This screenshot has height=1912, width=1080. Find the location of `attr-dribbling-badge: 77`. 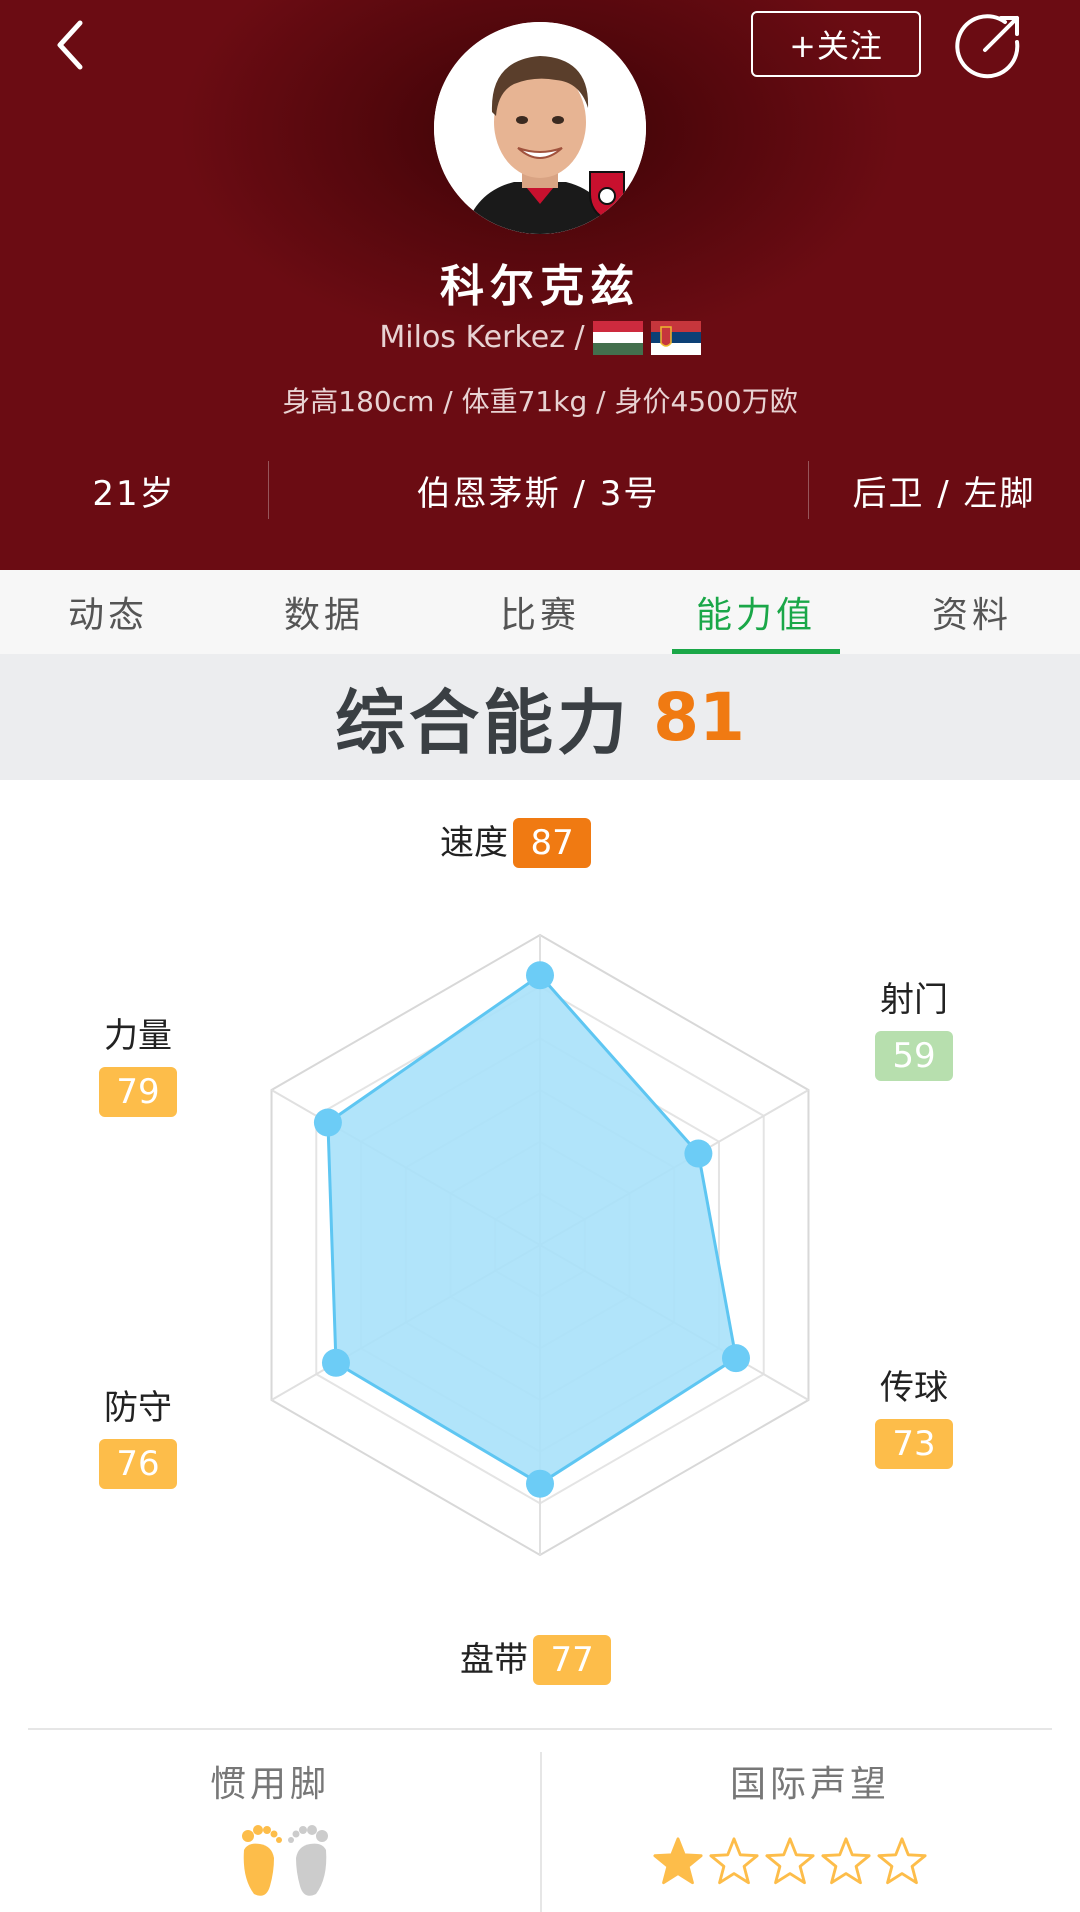

attr-dribbling-badge: 77 is located at coordinates (572, 1660).